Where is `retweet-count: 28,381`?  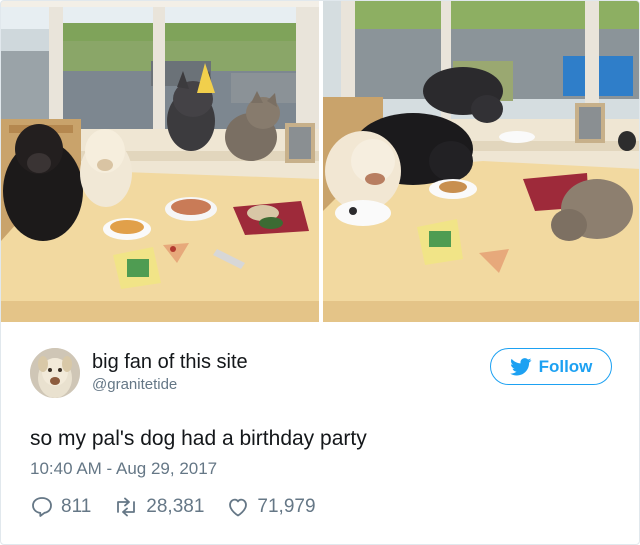
retweet-count: 28,381 is located at coordinates (175, 506).